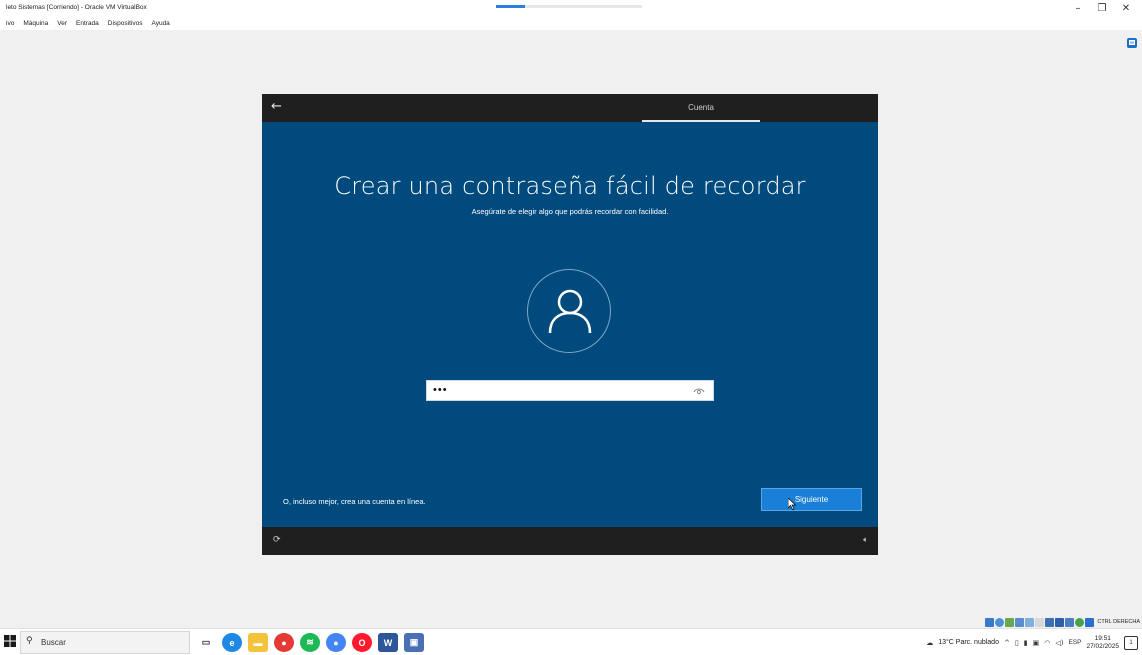 The image size is (1142, 655). What do you see at coordinates (701, 121) in the screenshot?
I see `tab-underline` at bounding box center [701, 121].